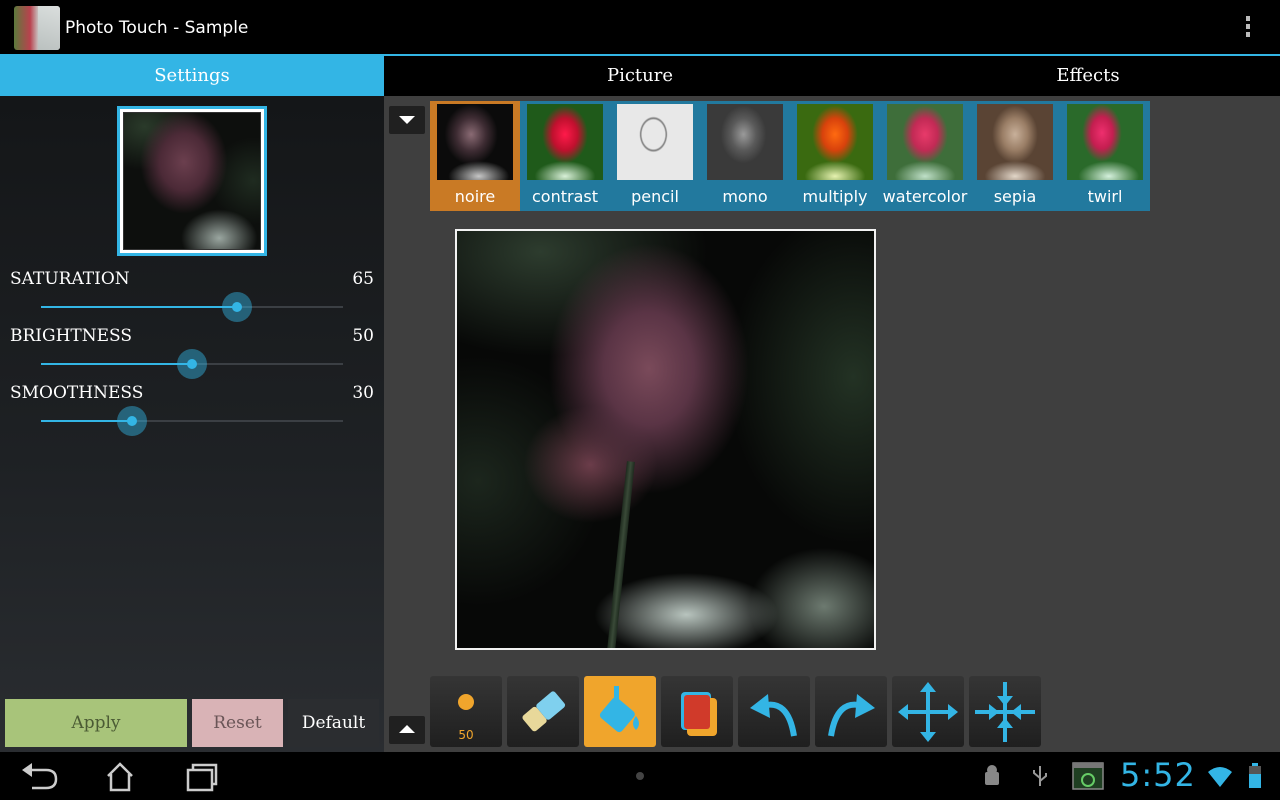 Image resolution: width=1280 pixels, height=800 pixels. I want to click on effect-label: multiply, so click(835, 196).